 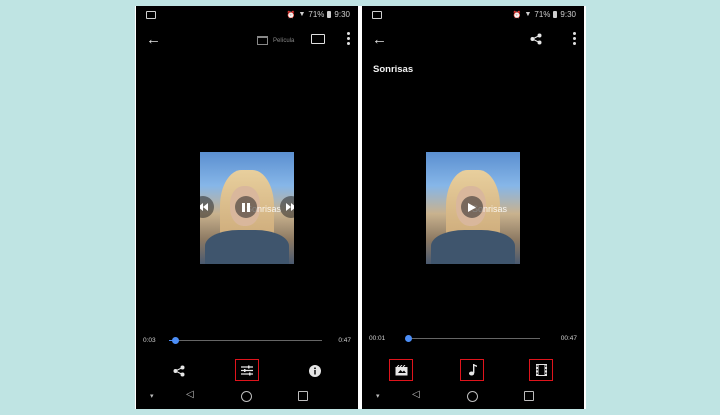 What do you see at coordinates (473, 42) in the screenshot?
I see `top-toolbar: ←` at bounding box center [473, 42].